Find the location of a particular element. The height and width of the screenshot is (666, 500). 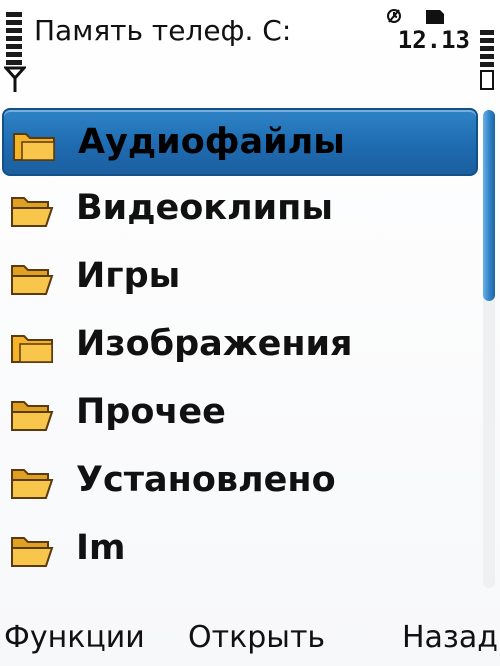

list-item: Установлено is located at coordinates (240, 482).